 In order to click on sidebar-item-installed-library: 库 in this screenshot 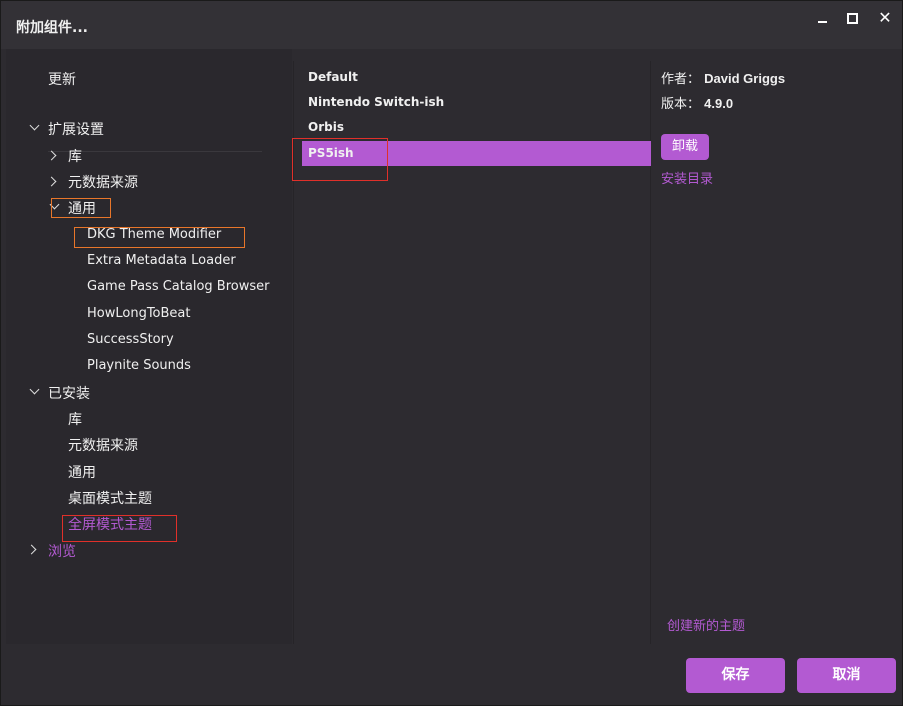, I will do `click(75, 419)`.